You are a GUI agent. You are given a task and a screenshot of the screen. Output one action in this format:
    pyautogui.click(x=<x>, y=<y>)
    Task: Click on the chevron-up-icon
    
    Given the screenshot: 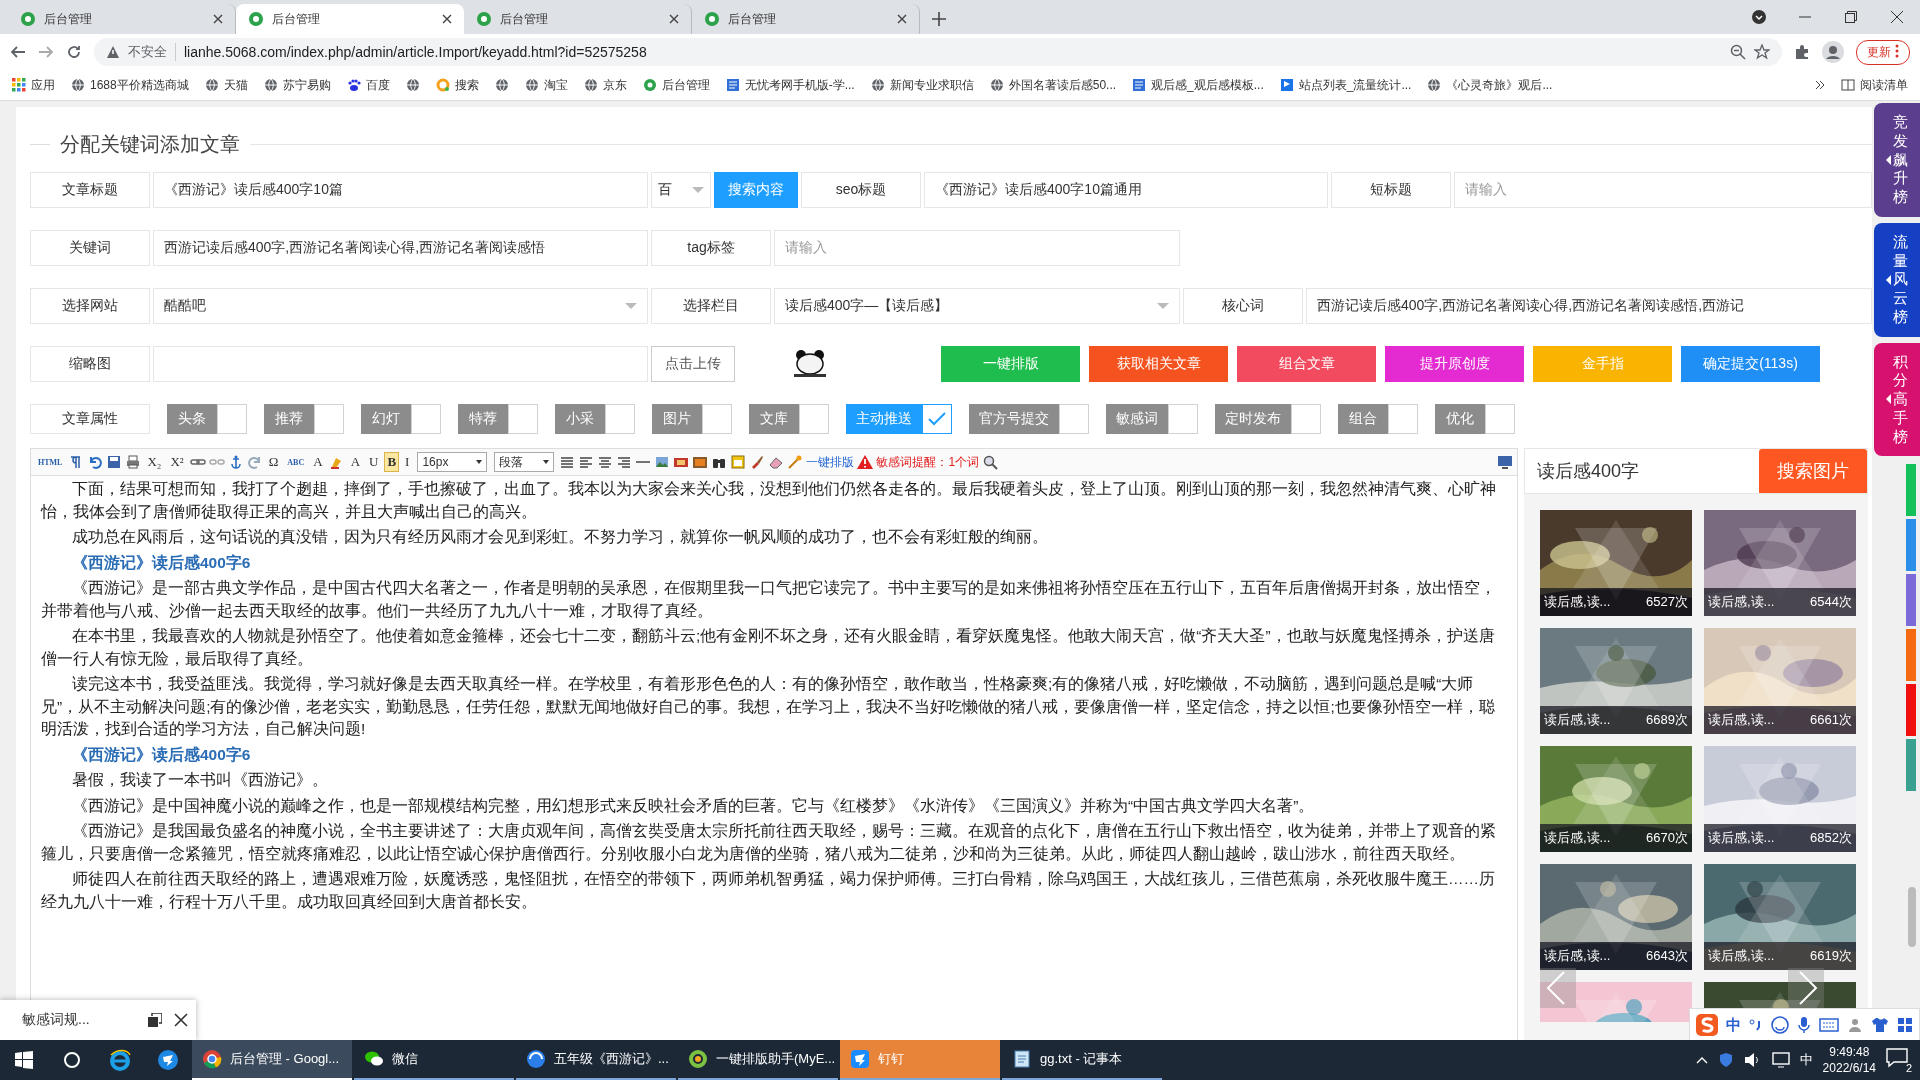 What is the action you would take?
    pyautogui.click(x=1701, y=1060)
    